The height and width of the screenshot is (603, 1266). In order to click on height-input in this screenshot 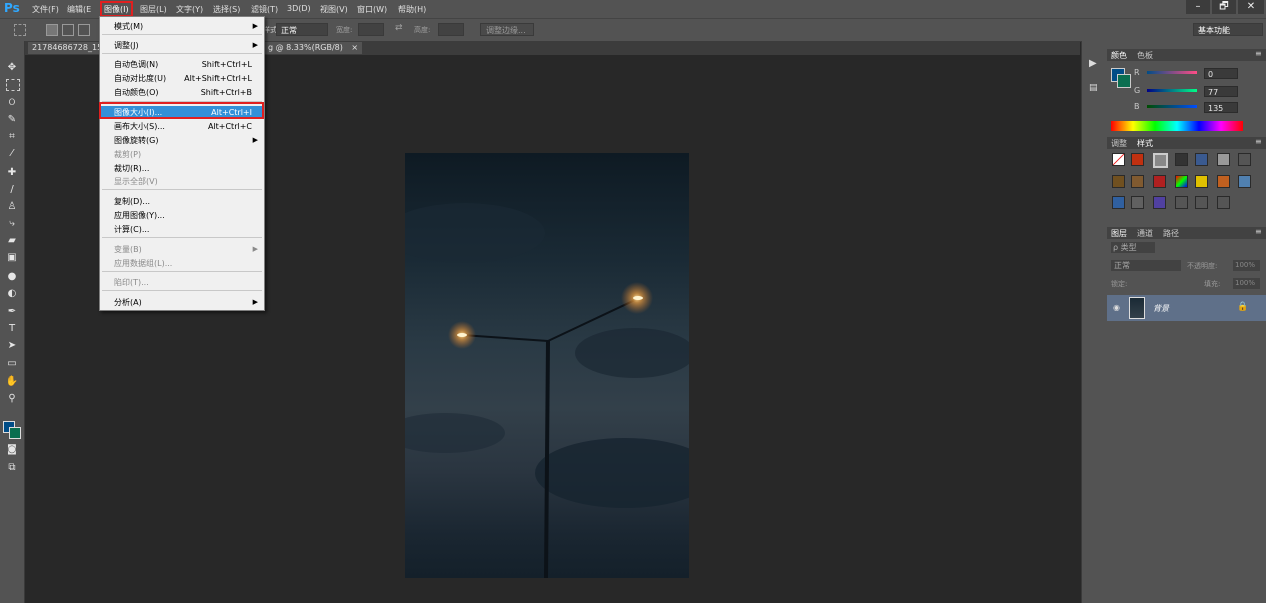, I will do `click(451, 29)`.